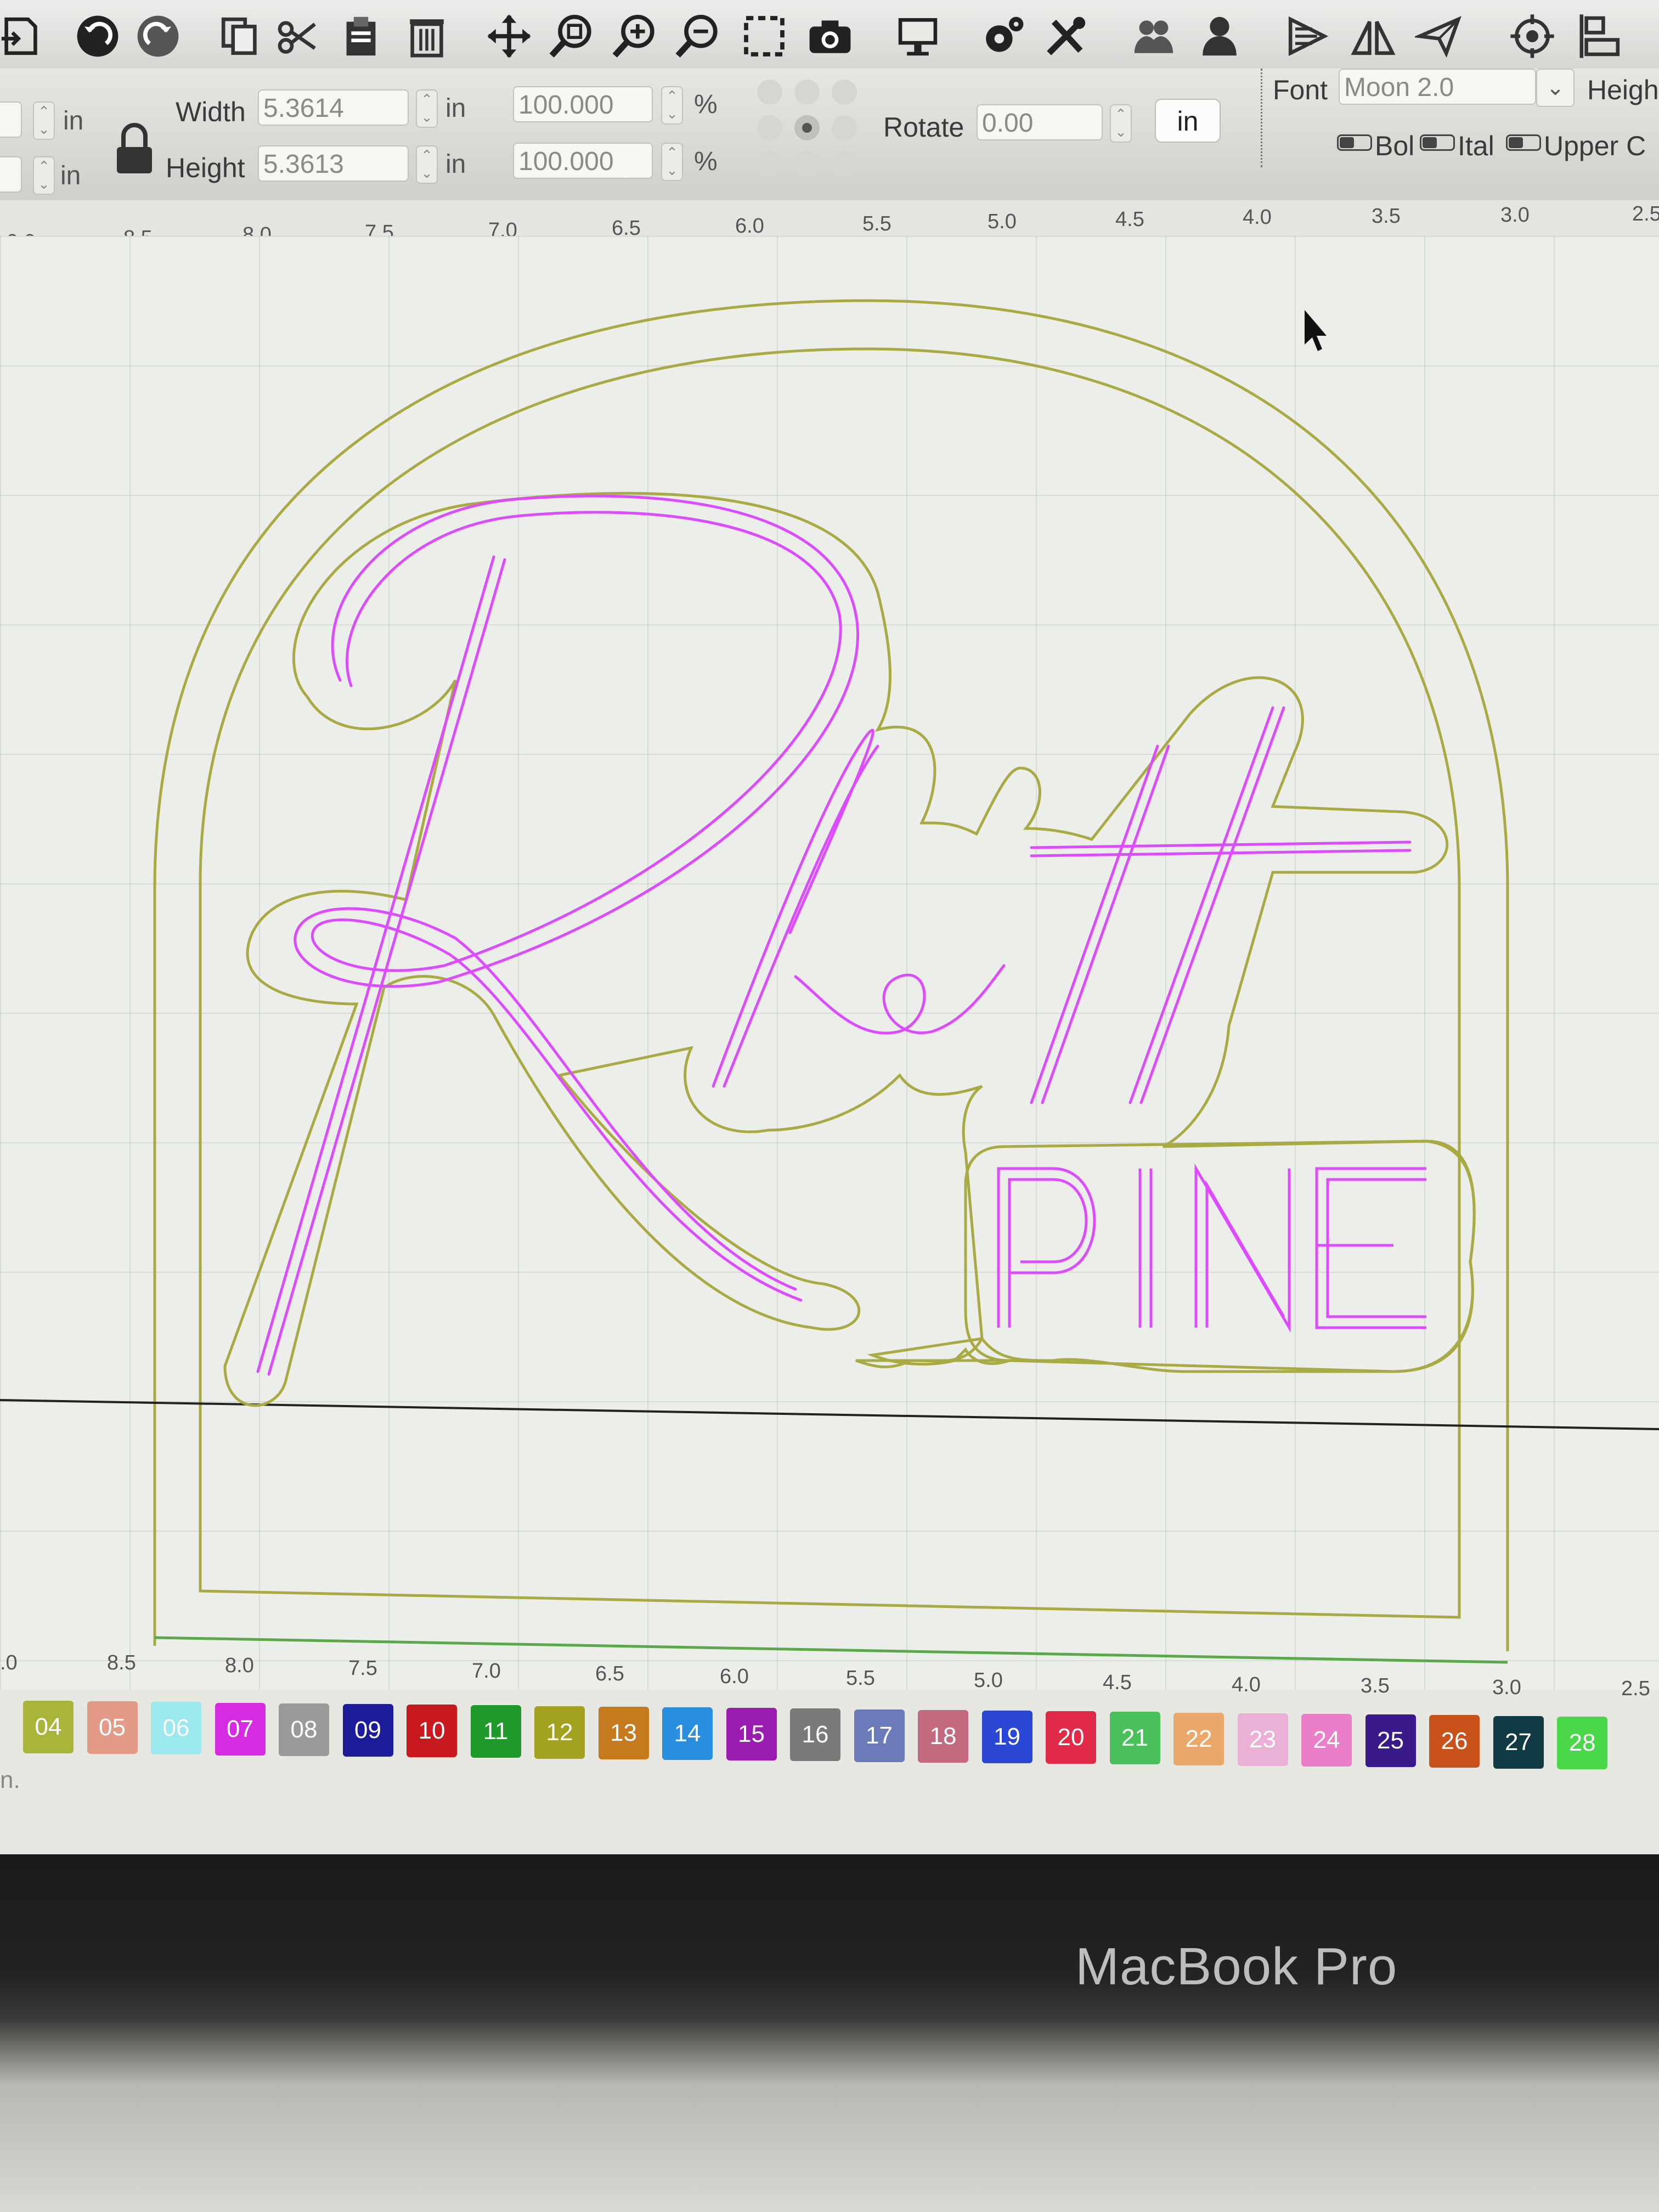  What do you see at coordinates (1390, 1741) in the screenshot?
I see `color-swatch-25: 25` at bounding box center [1390, 1741].